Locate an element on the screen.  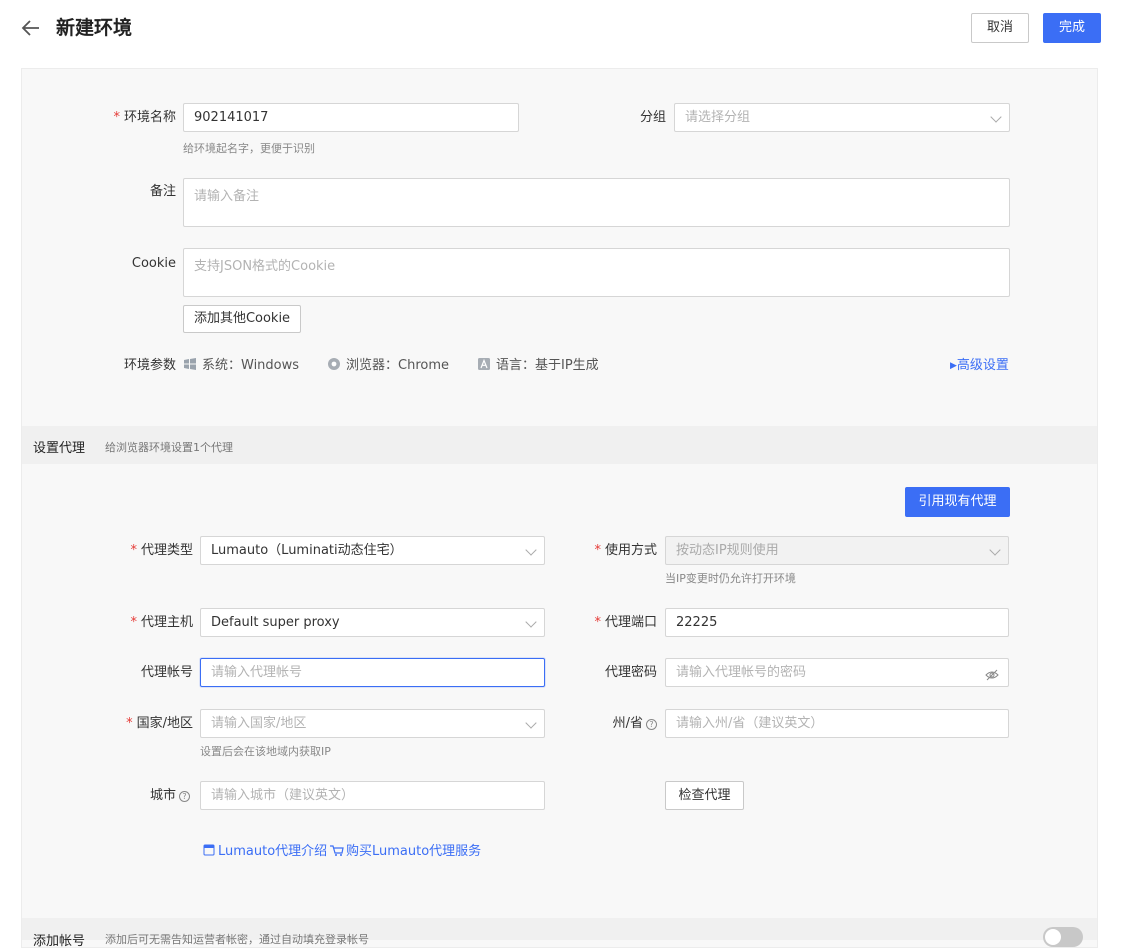
proxy-intro-text: Lumauto代理介绍 is located at coordinates (273, 851).